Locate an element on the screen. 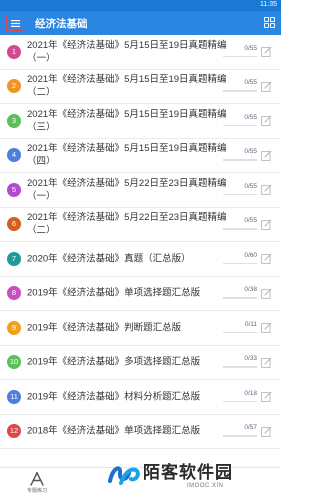  list-item: 3 2021年《经济法基础》5月15日至19日真题精编（三） 0/55 is located at coordinates (140, 121).